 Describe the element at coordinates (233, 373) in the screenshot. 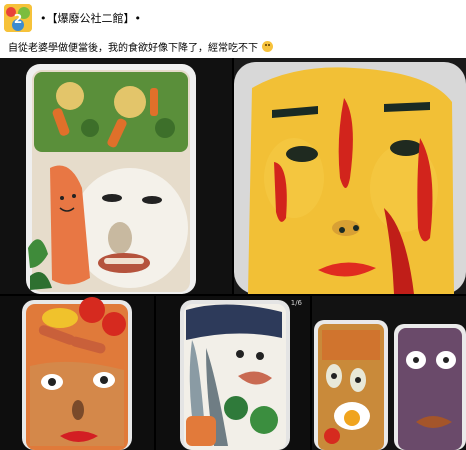

I see `photo-fish-rice-face: 1/6` at that location.